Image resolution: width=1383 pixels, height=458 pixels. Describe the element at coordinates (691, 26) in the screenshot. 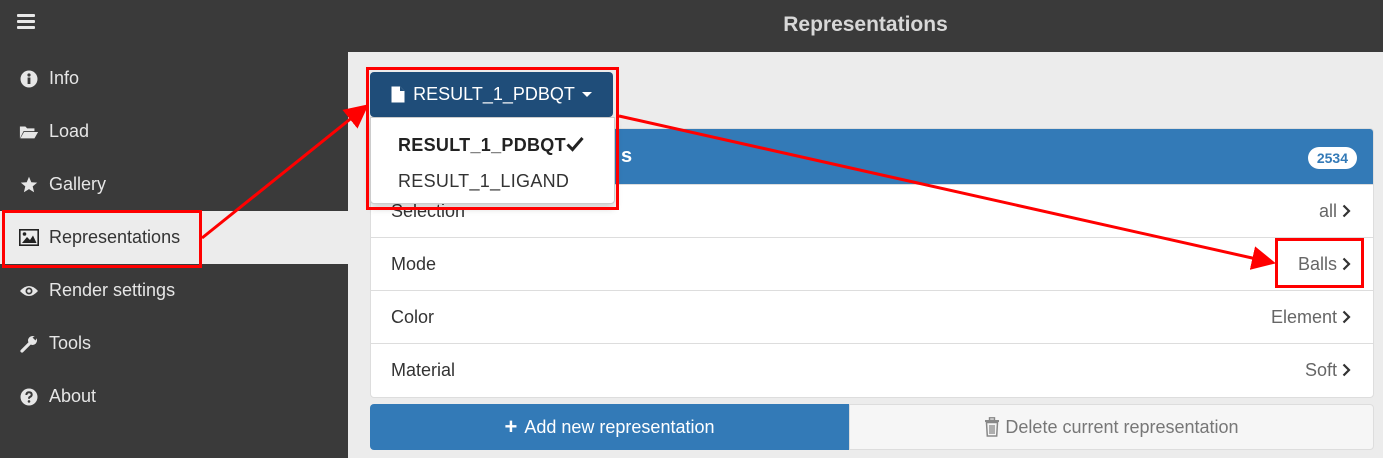

I see `top-bar: Representations` at that location.